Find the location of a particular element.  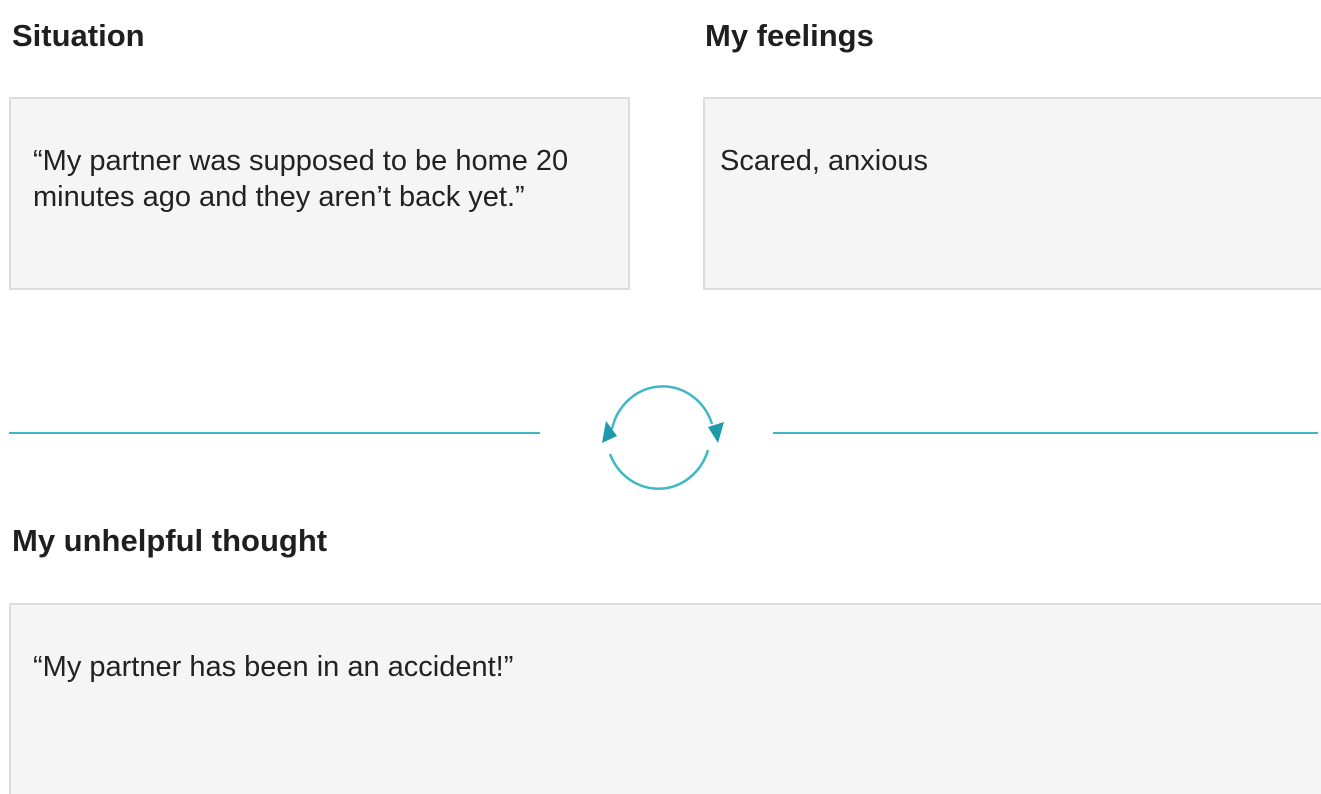

cycle-arc-bottom is located at coordinates (659, 469).